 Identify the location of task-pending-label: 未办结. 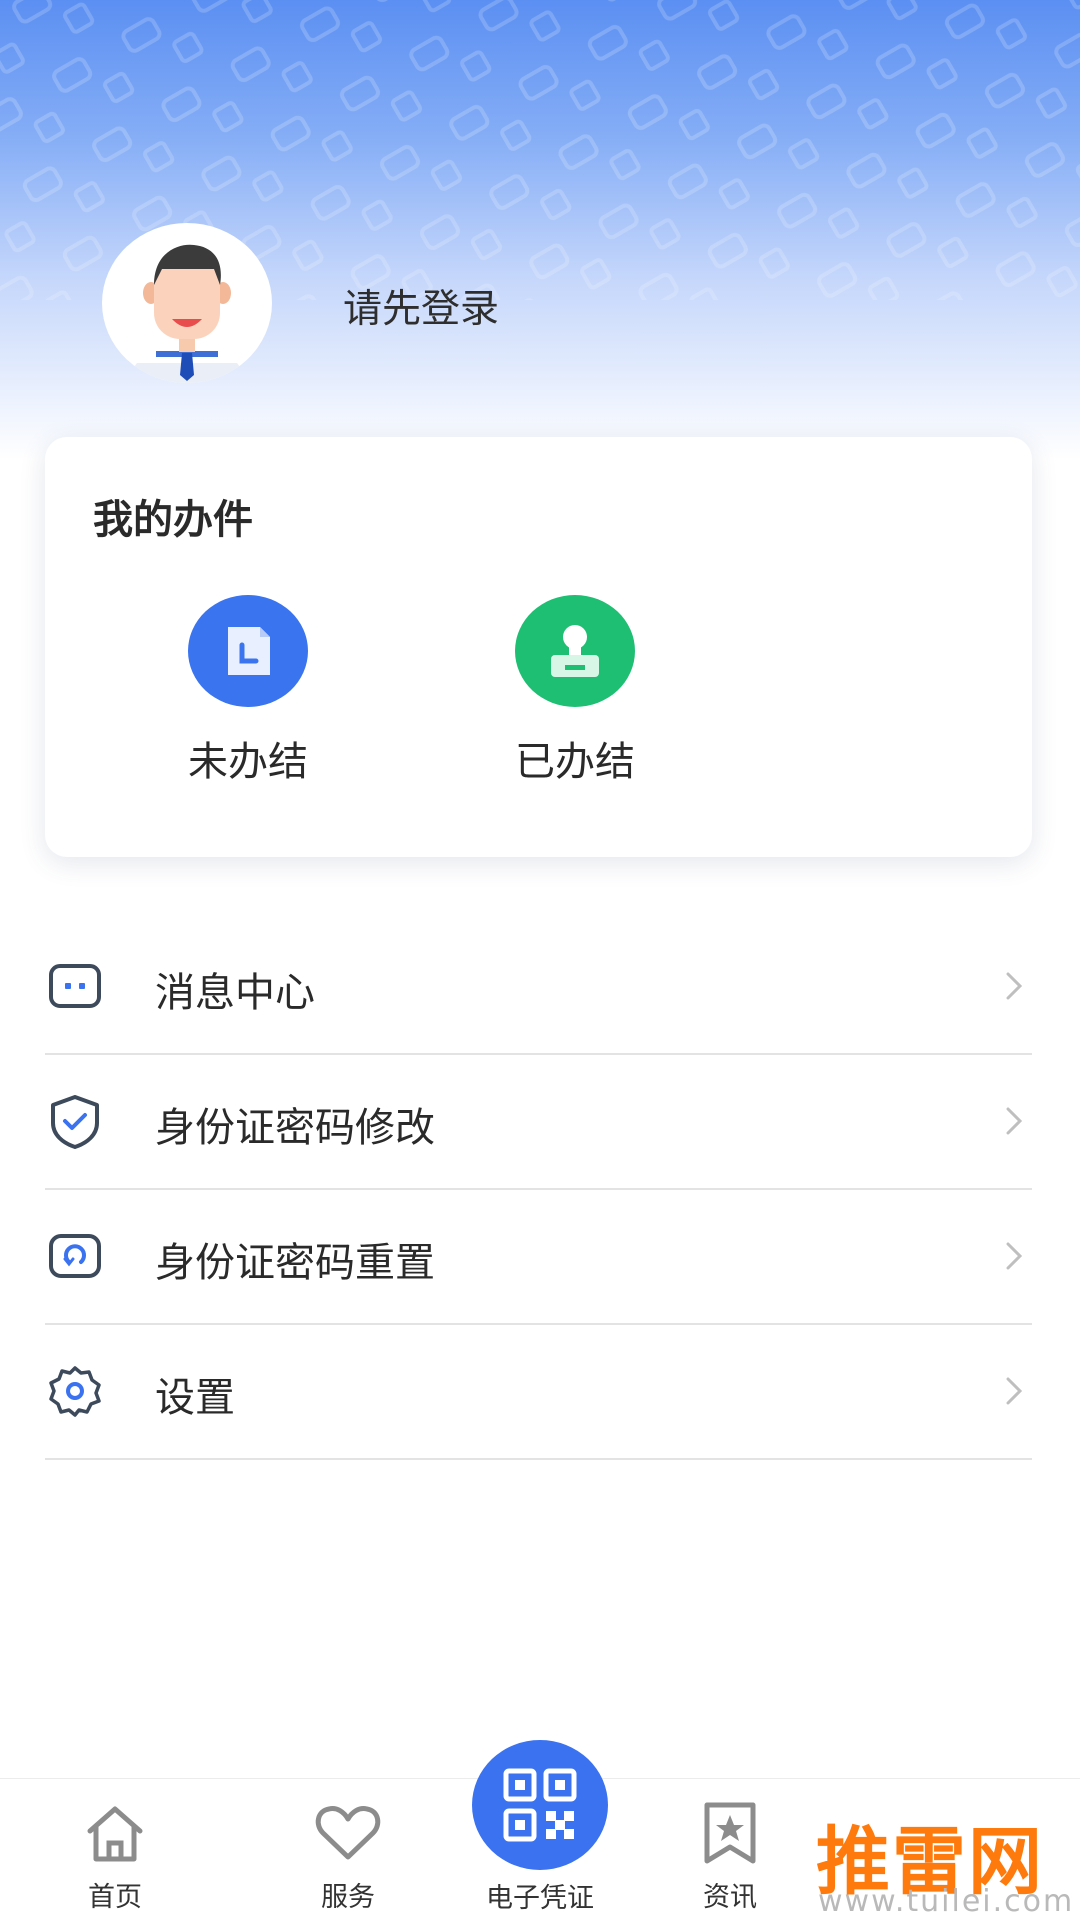
(248, 762).